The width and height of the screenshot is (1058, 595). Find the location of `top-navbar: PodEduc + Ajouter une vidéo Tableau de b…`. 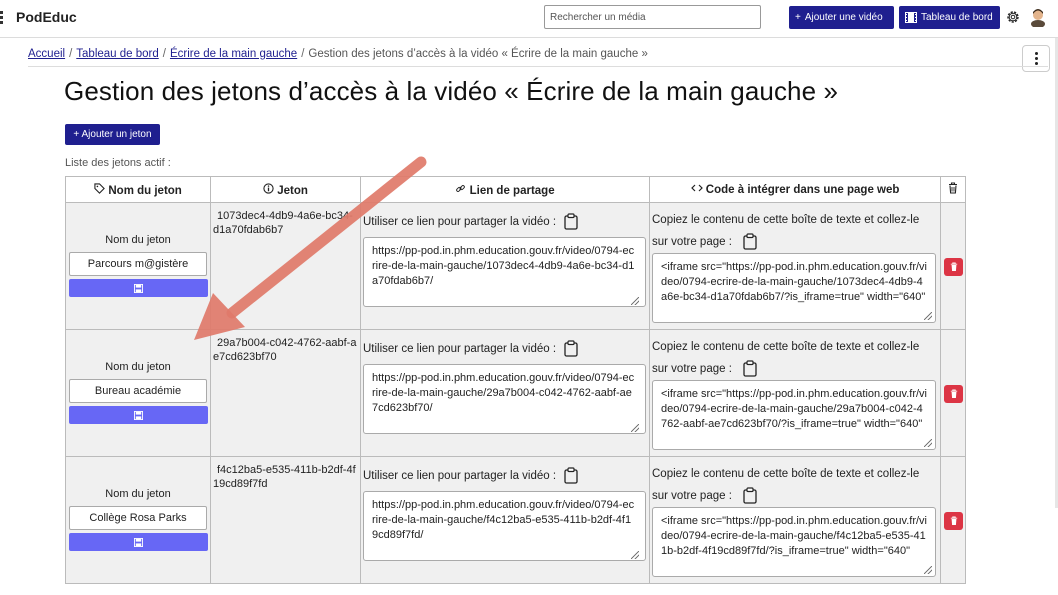

top-navbar: PodEduc + Ajouter une vidéo Tableau de b… is located at coordinates (529, 19).